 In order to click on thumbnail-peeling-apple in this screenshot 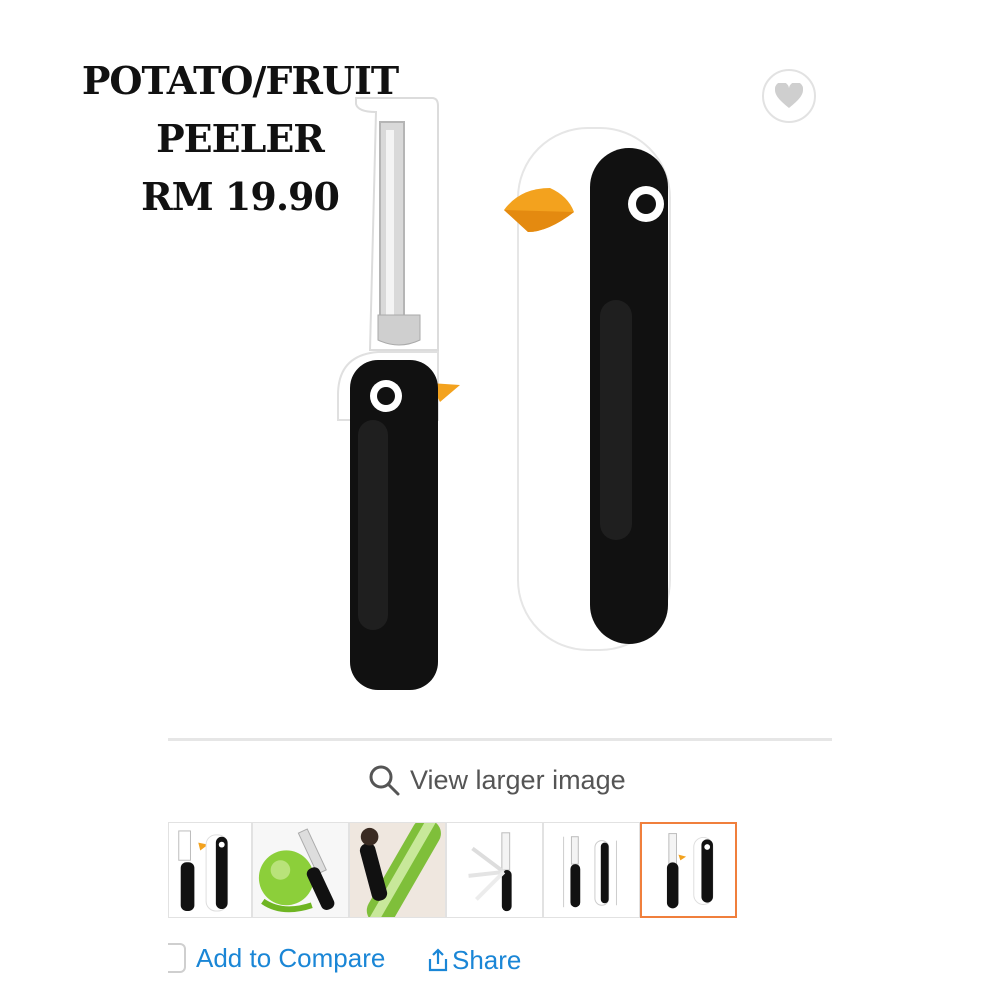, I will do `click(300, 870)`.